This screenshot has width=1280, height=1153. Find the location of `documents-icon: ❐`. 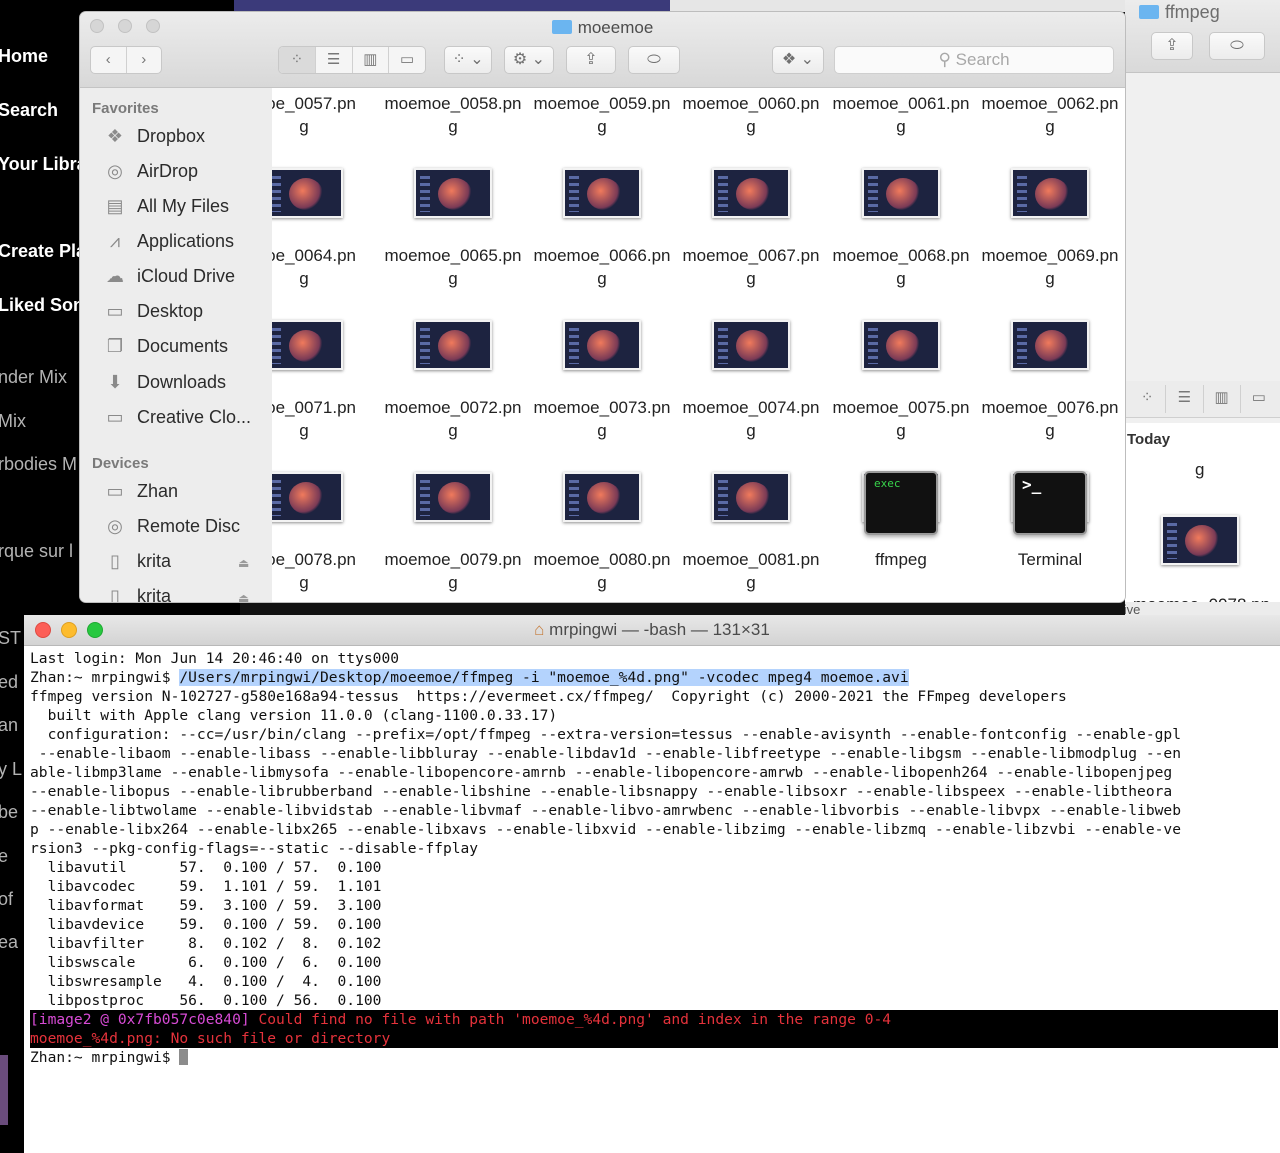

documents-icon: ❐ is located at coordinates (115, 346).